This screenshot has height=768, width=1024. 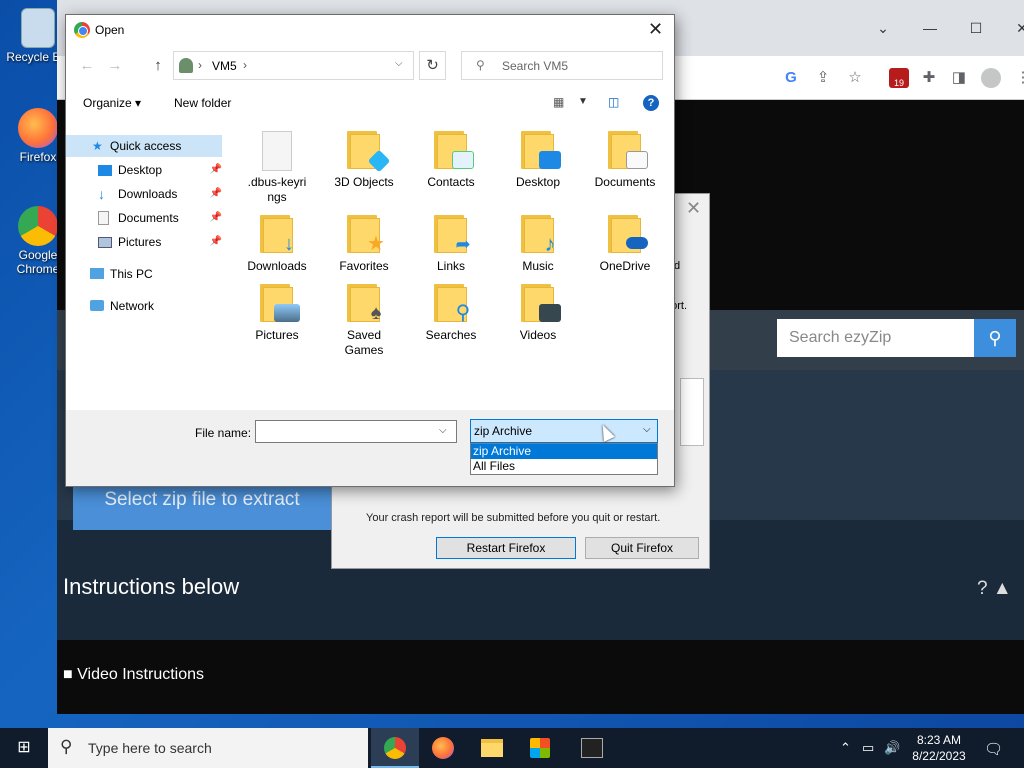 I want to click on google-lens-icon: G, so click(x=791, y=78).